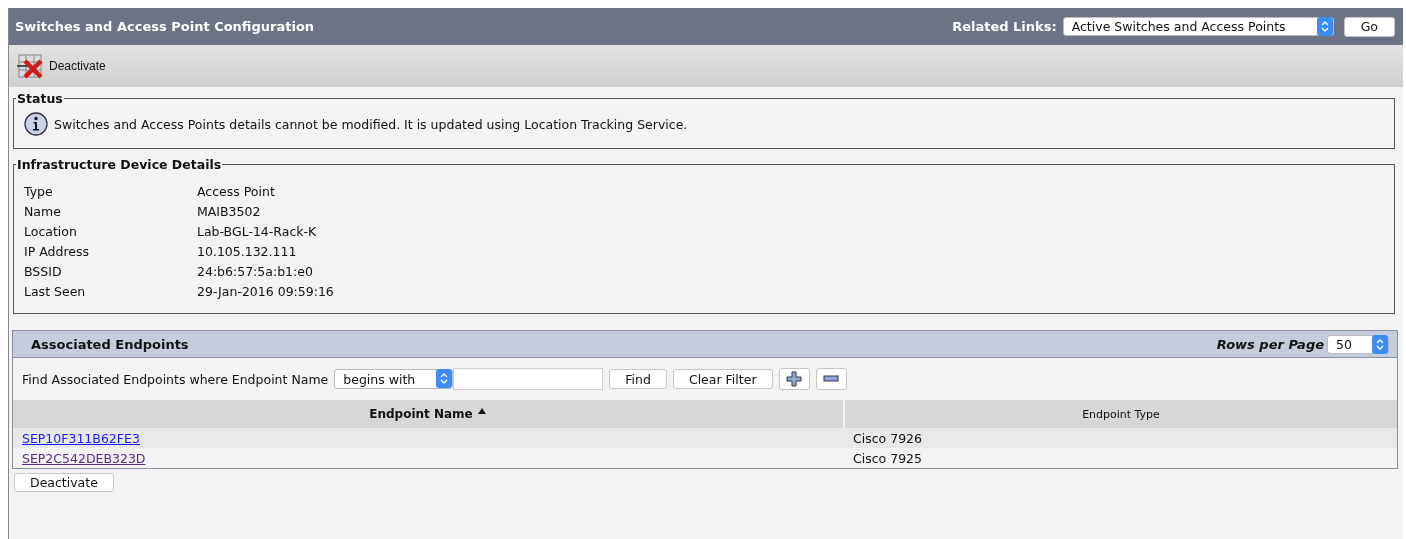  I want to click on status-message: Switches and Access Points details cannot be modified. It is updated using Location Tracking Service., so click(371, 124).